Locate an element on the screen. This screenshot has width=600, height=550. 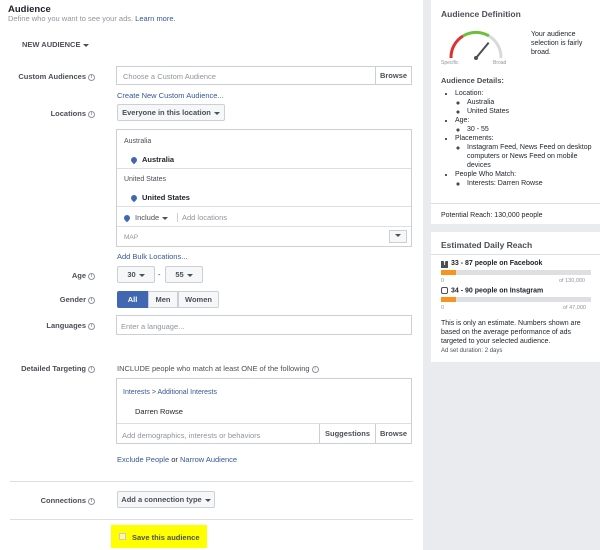
save-audience-highlight: Save this audience is located at coordinates (159, 536).